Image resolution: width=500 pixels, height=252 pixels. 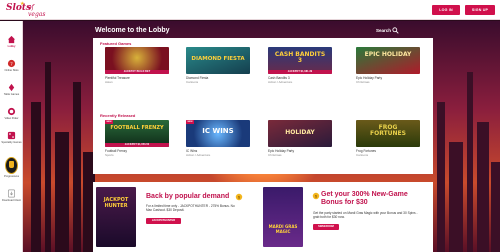 I want to click on game-thumbnail: DIAMOND FIESTA, so click(x=218, y=60).